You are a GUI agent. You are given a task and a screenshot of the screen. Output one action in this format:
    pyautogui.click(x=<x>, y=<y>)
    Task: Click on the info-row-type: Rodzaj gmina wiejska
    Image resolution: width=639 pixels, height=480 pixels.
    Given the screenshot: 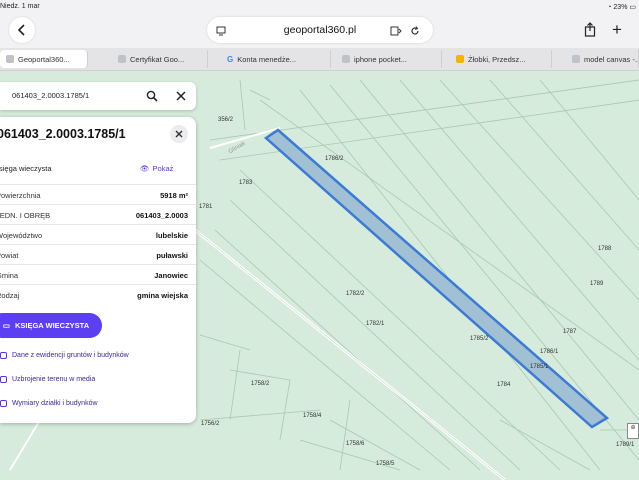 What is the action you would take?
    pyautogui.click(x=98, y=294)
    